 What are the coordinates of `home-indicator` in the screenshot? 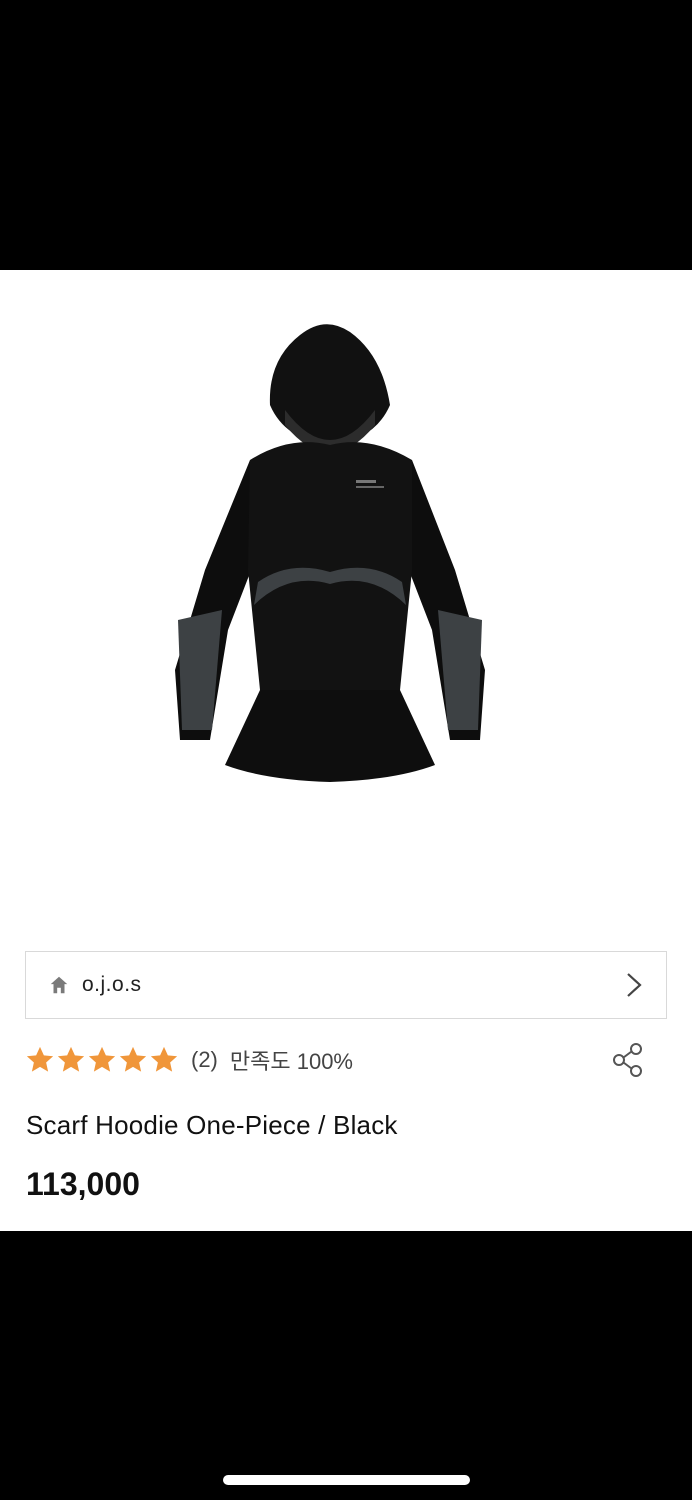 It's located at (346, 1480).